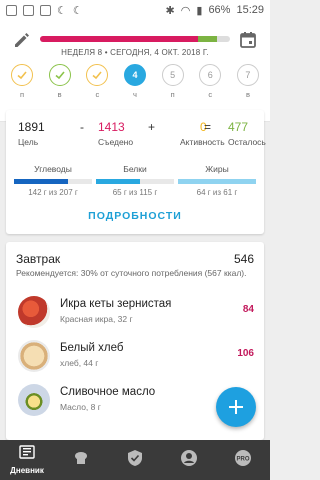 This screenshot has height=480, width=320. I want to click on notification-icons: ☾ ☾, so click(44, 10).